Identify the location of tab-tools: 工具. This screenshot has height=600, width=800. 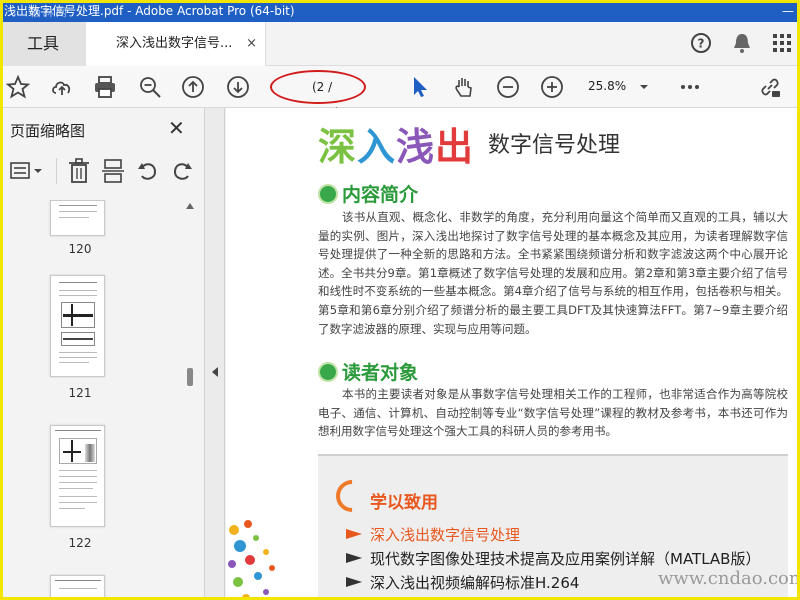
(43, 44).